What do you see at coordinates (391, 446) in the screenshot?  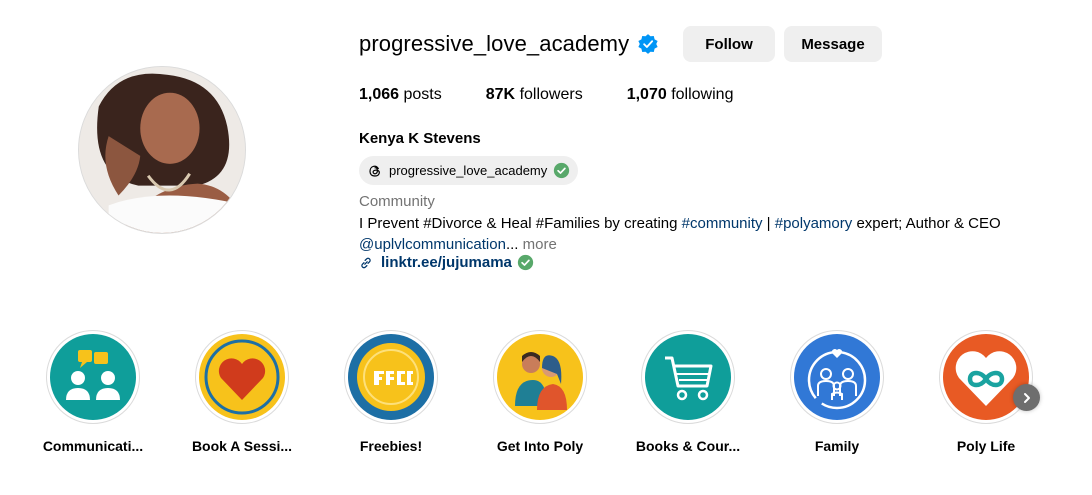 I see `highlight-label: Freebies!` at bounding box center [391, 446].